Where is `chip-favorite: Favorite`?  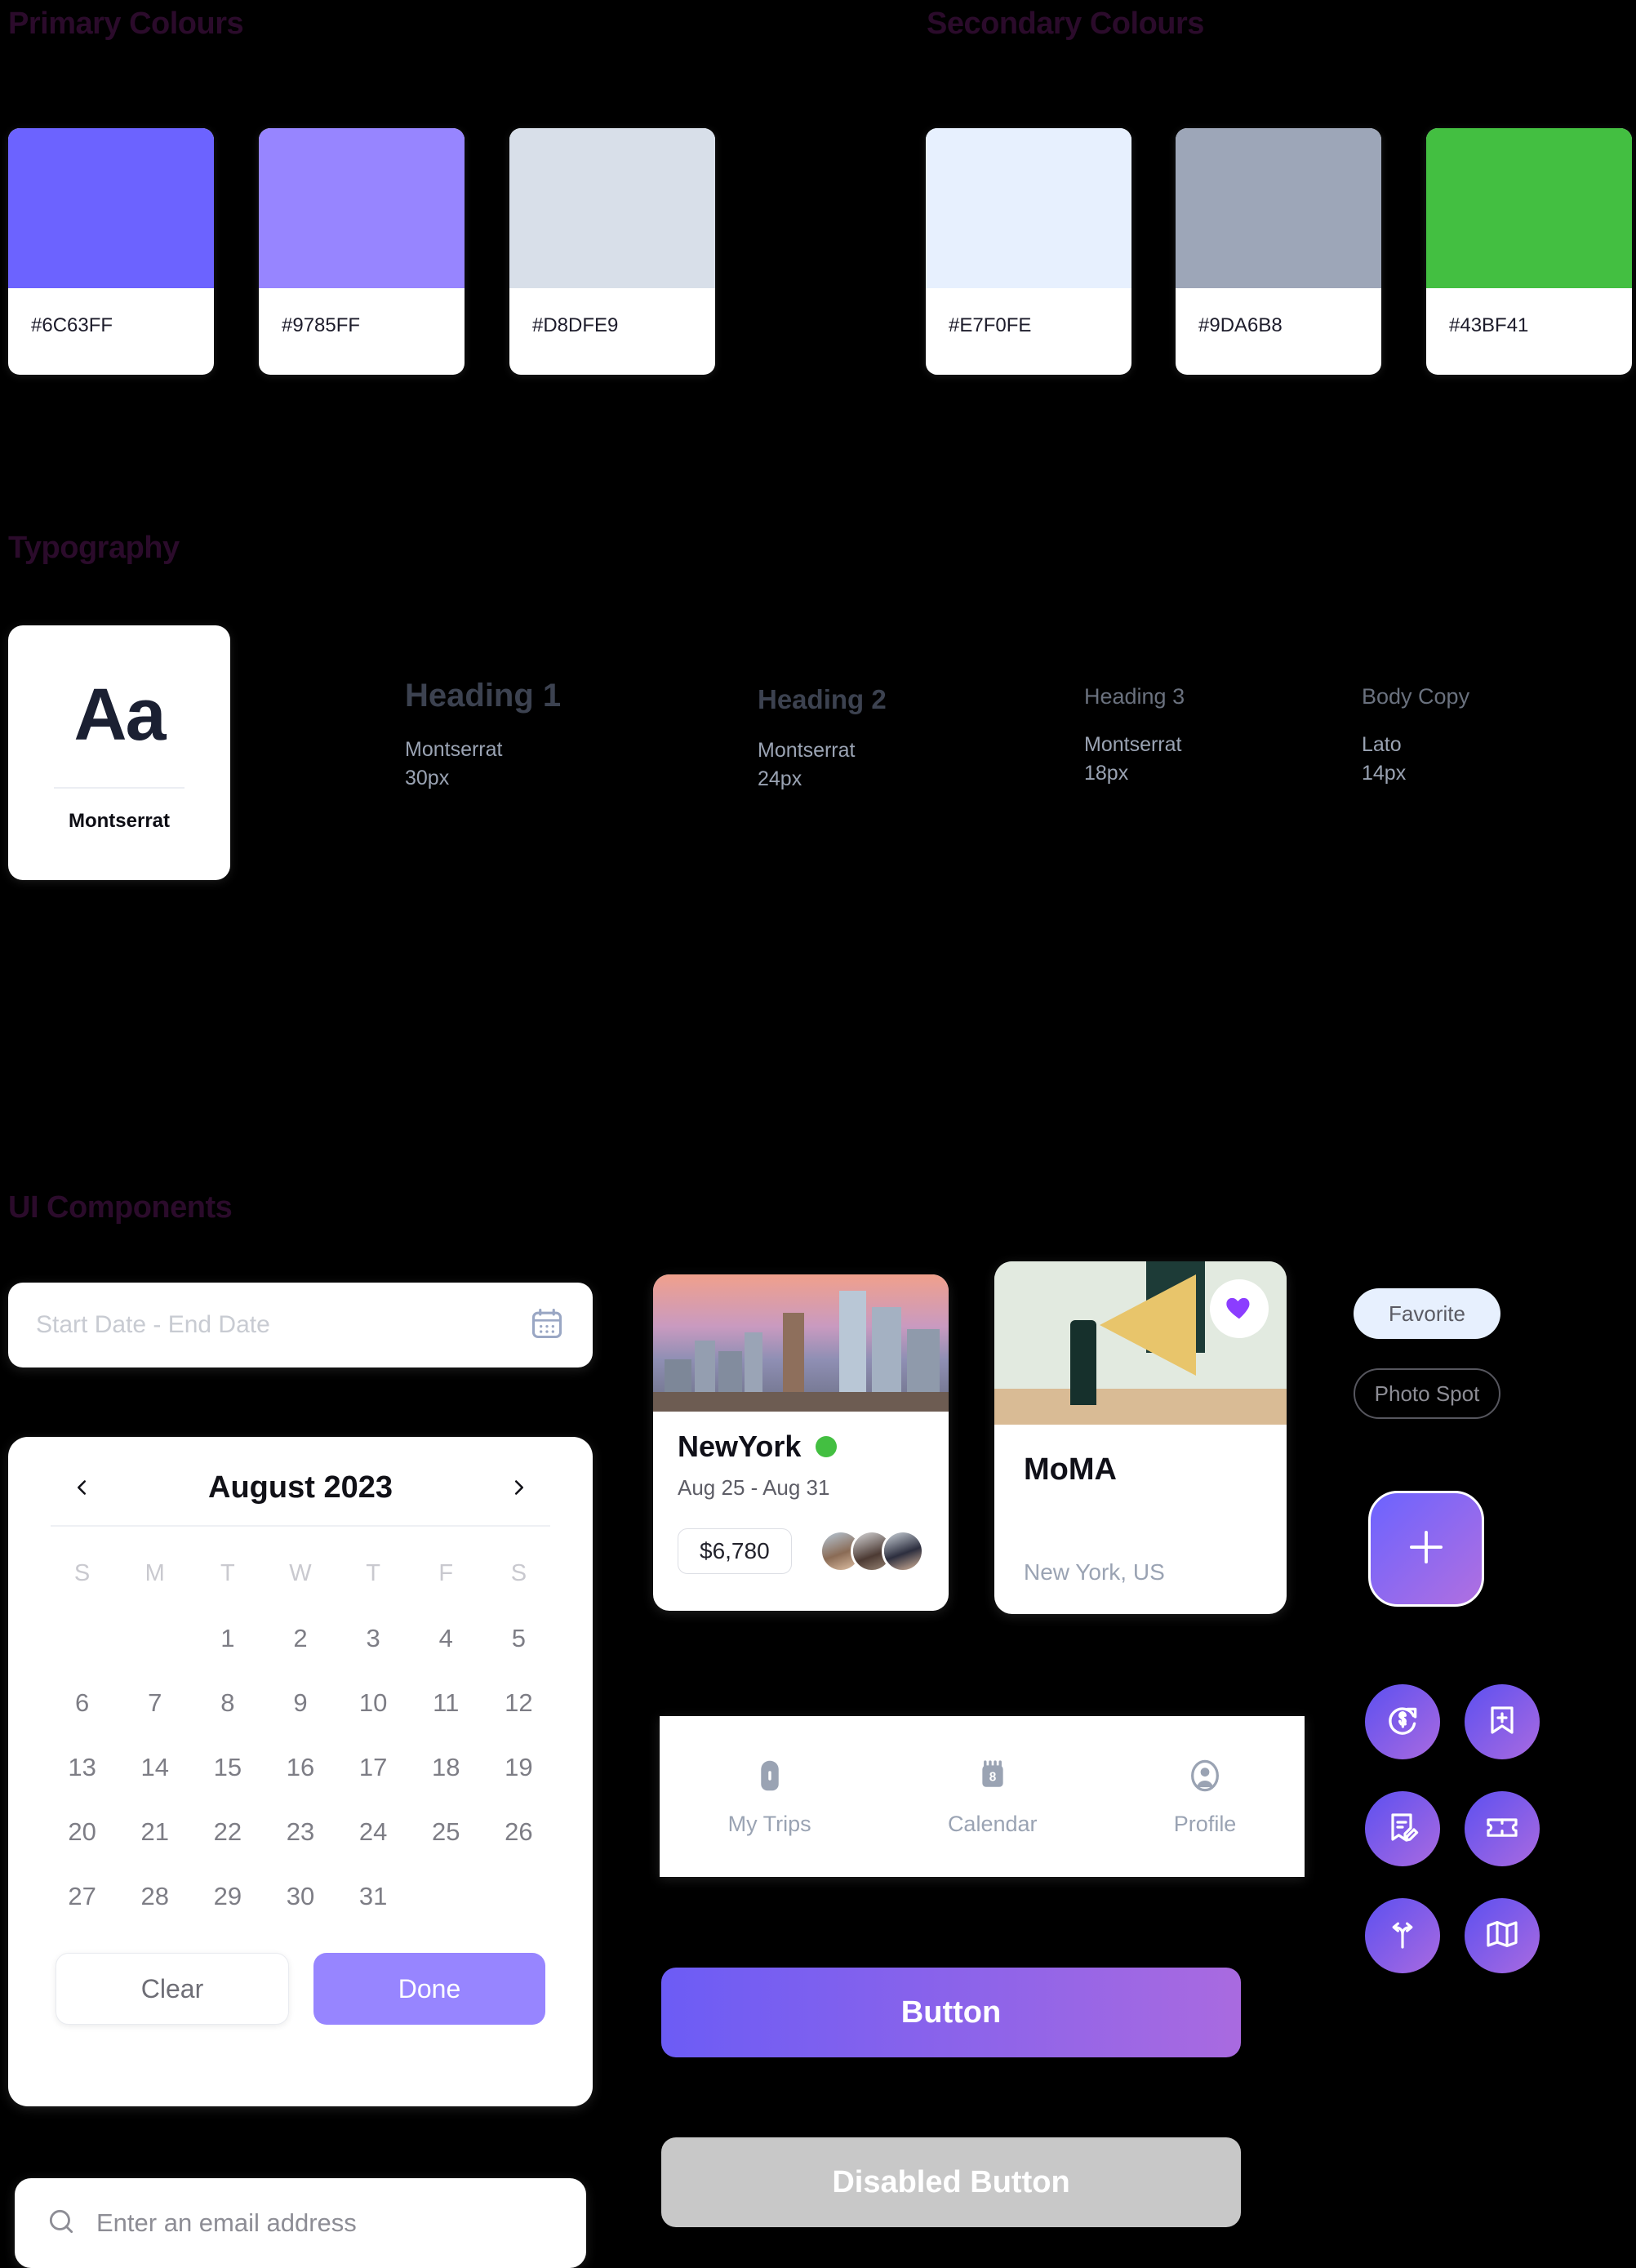
chip-favorite: Favorite is located at coordinates (1427, 1313).